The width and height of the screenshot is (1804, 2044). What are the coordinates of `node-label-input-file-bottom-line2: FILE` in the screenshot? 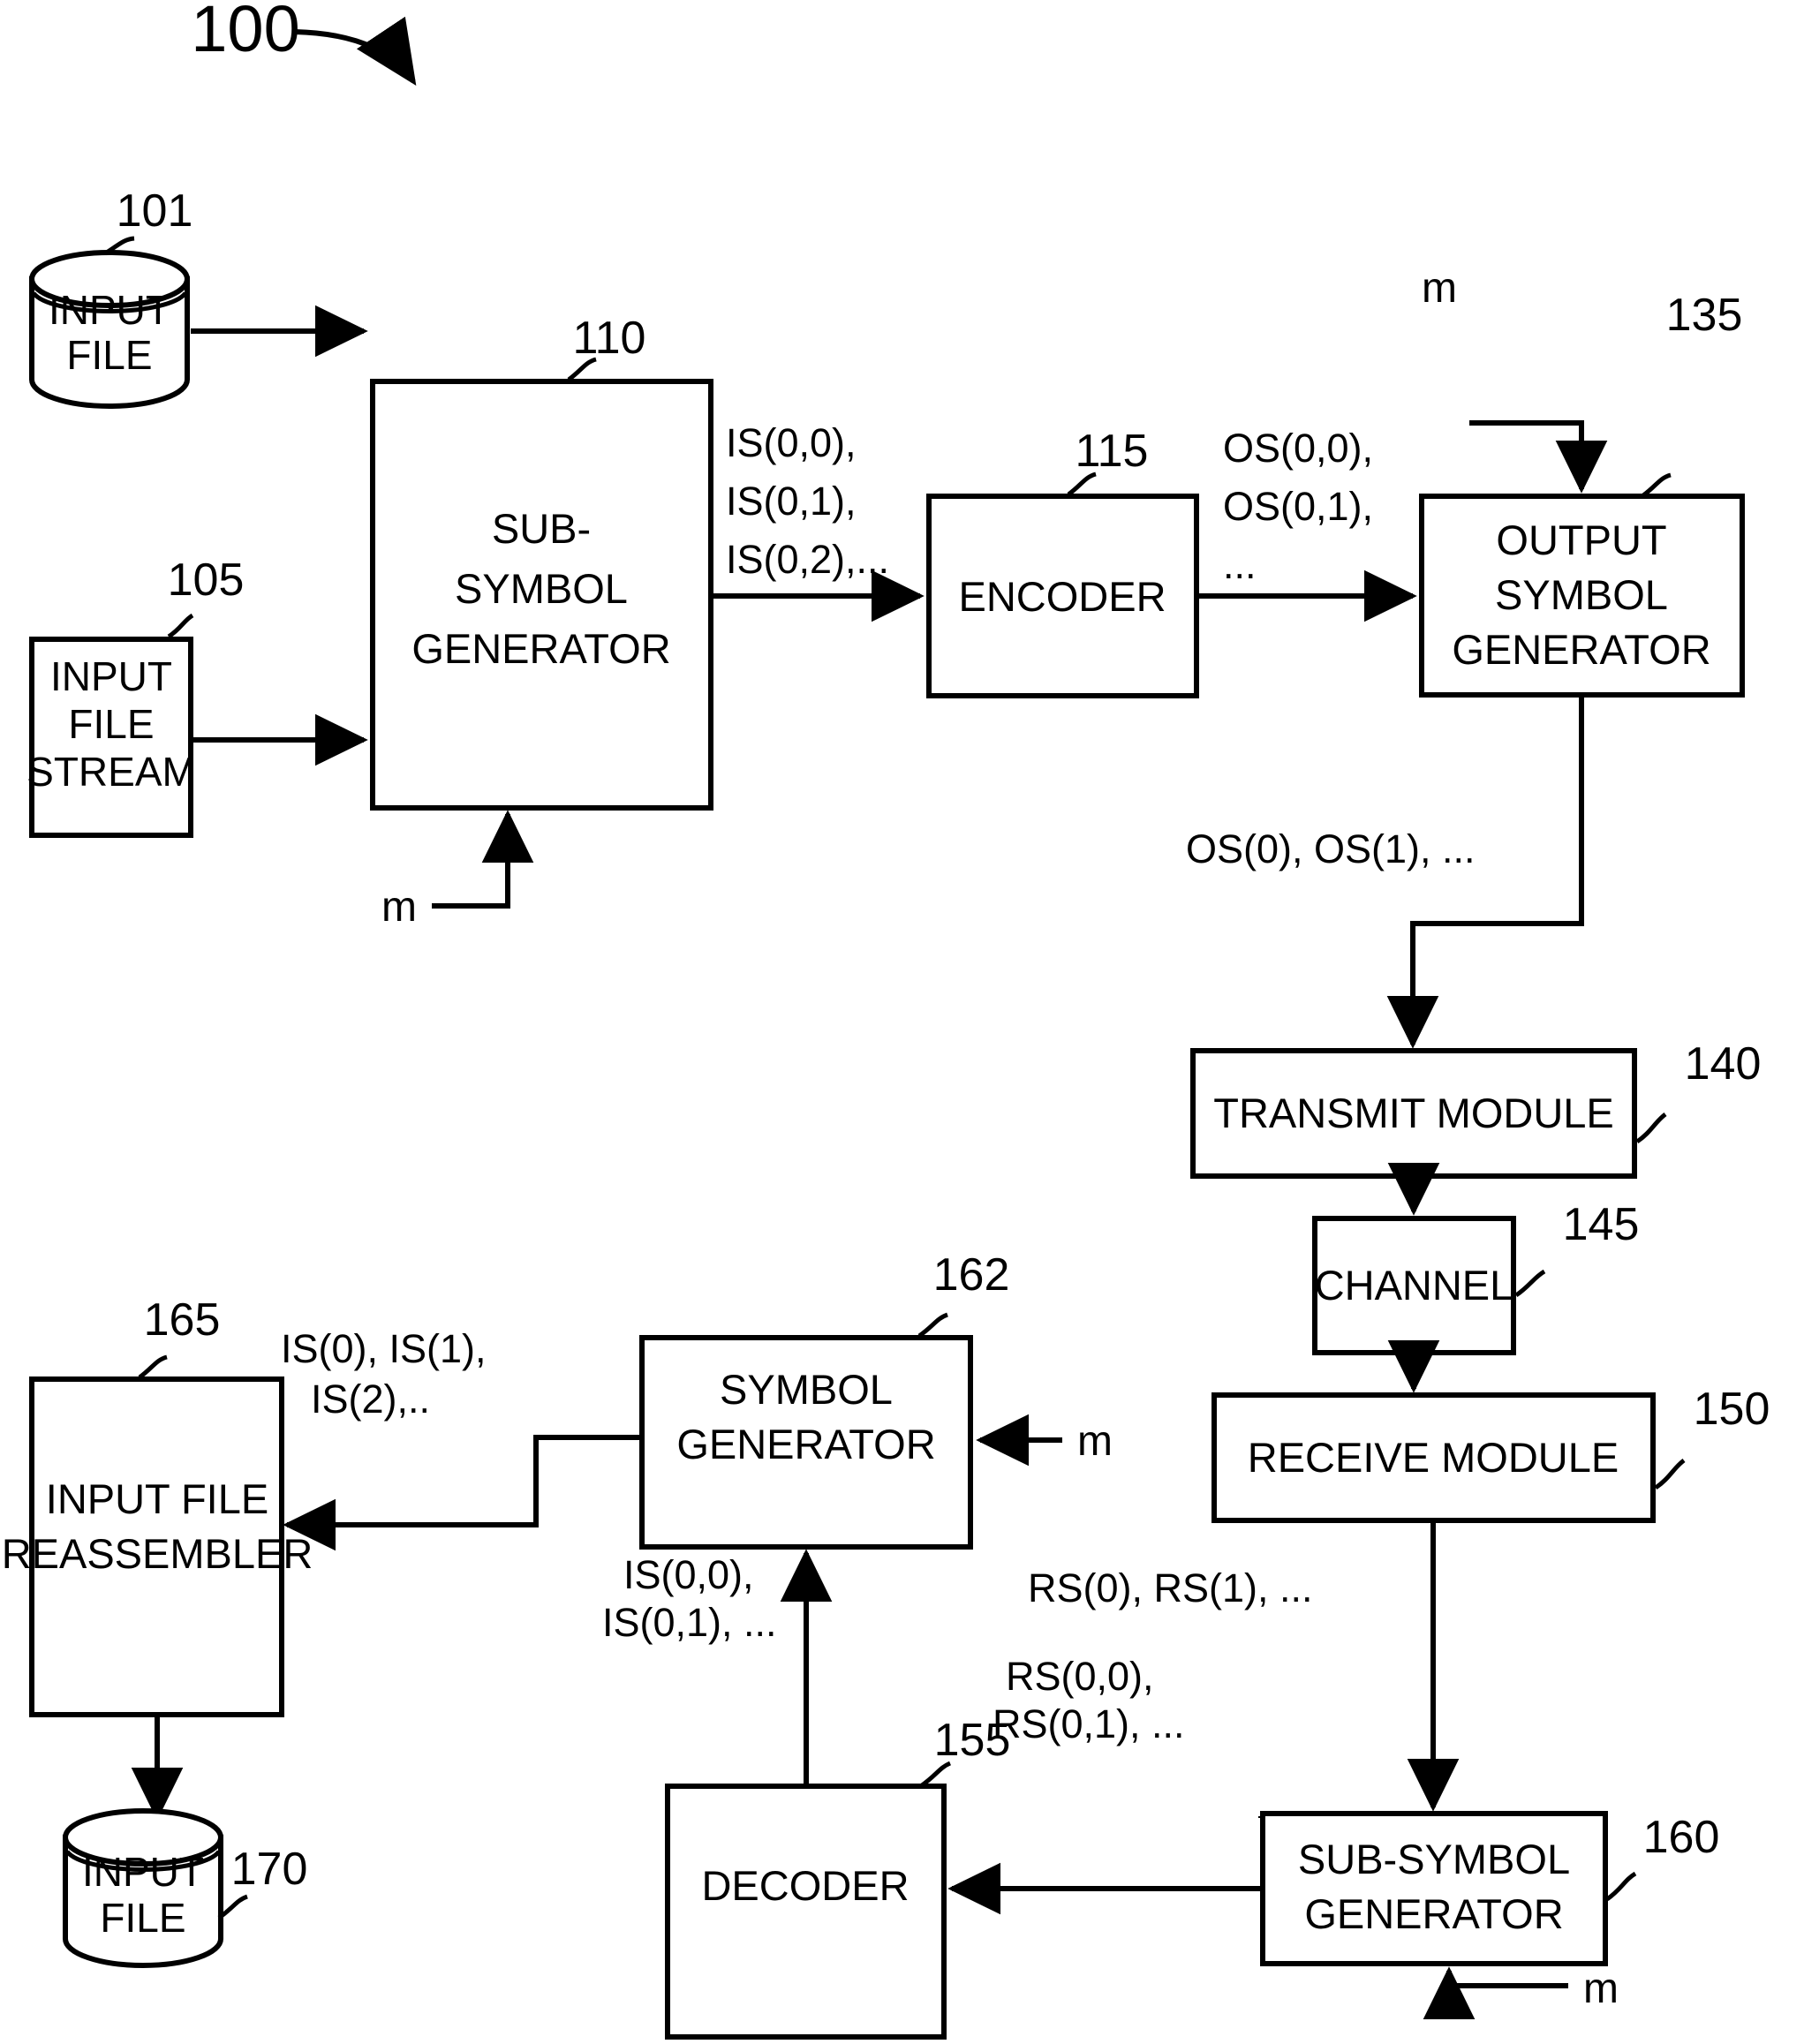 It's located at (143, 1918).